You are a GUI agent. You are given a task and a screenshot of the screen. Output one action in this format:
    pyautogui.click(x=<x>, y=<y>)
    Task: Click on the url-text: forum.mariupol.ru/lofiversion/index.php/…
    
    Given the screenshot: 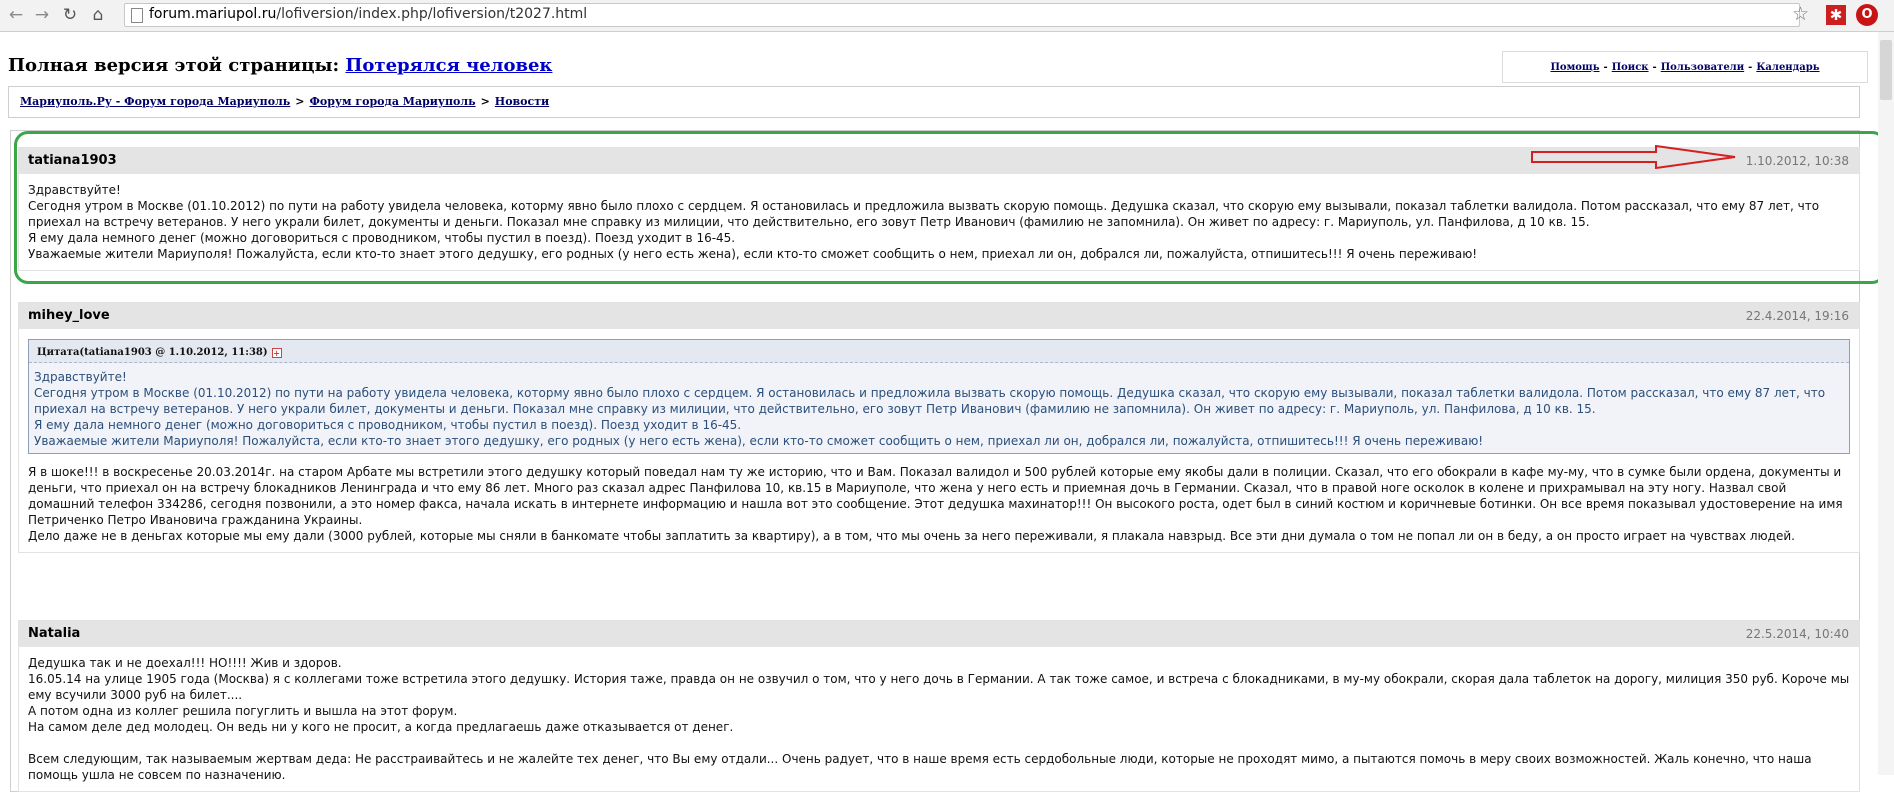 What is the action you would take?
    pyautogui.click(x=368, y=14)
    